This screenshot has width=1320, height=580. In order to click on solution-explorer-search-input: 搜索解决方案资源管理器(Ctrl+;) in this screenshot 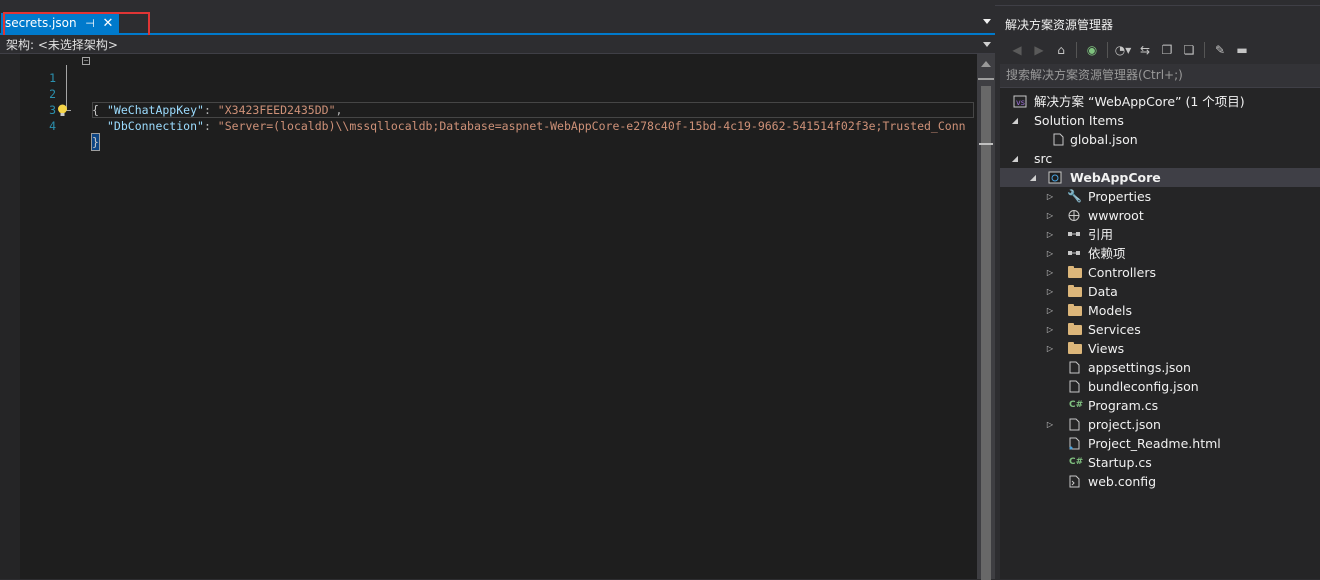, I will do `click(1160, 76)`.